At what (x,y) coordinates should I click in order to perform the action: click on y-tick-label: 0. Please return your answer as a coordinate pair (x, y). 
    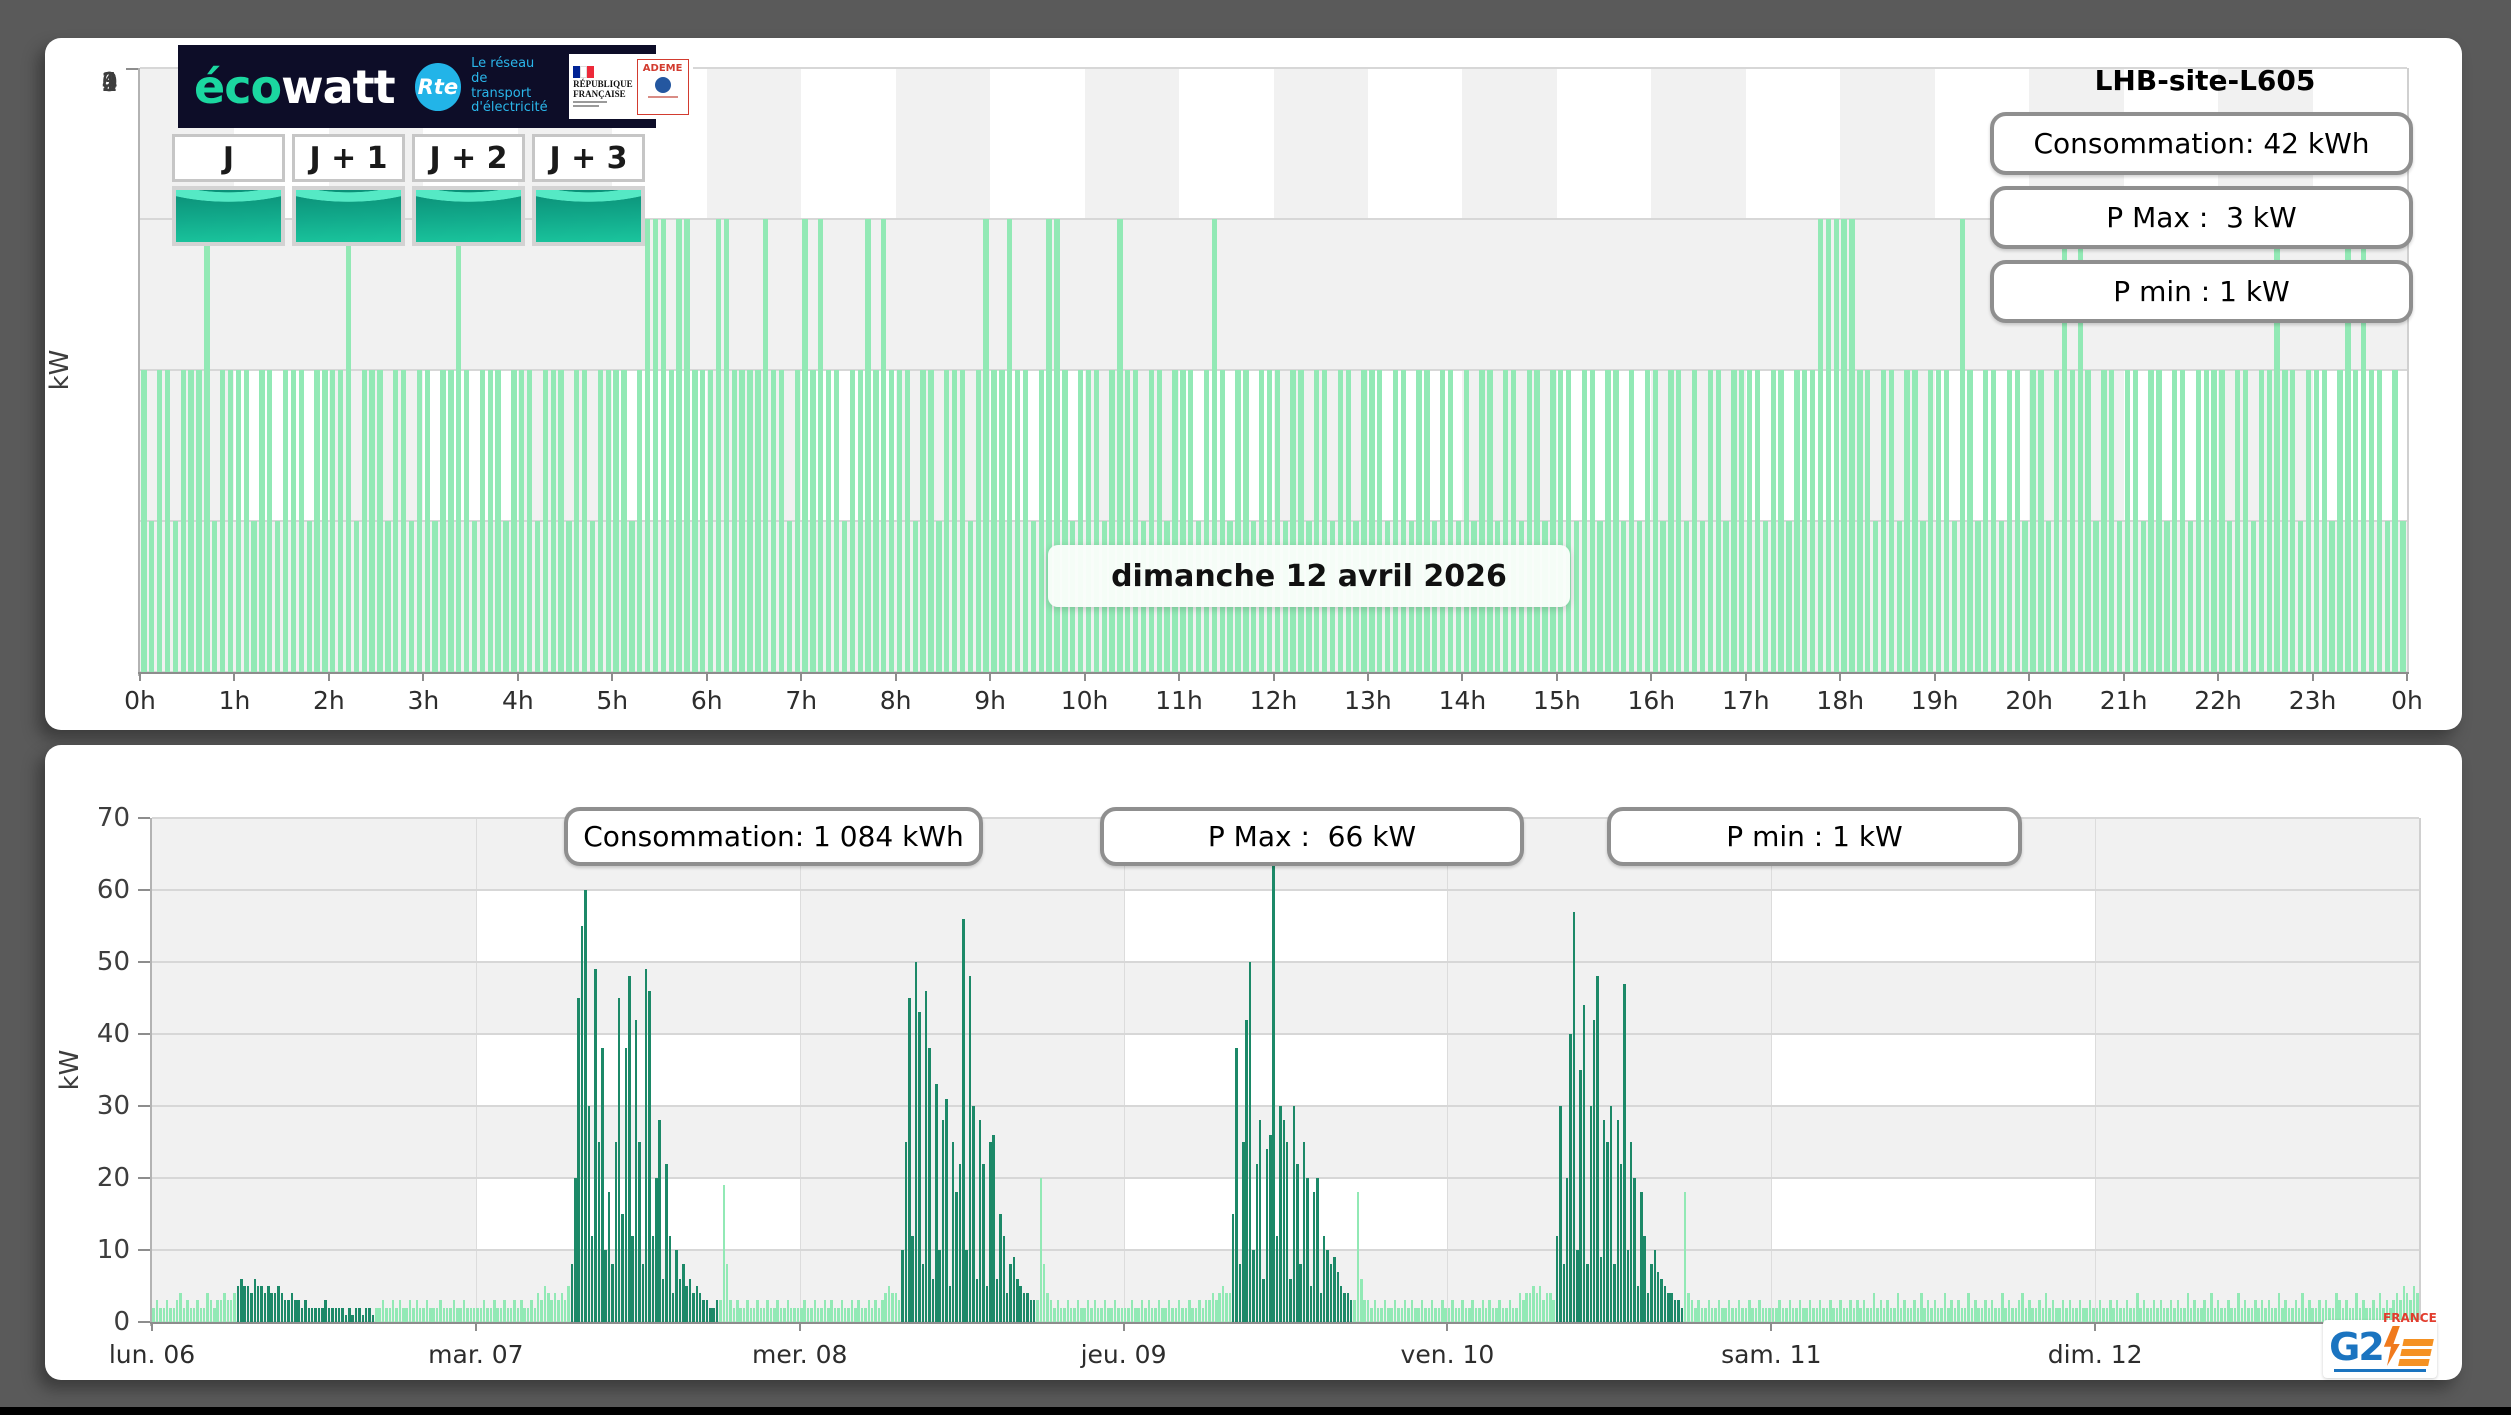
    Looking at the image, I should click on (121, 1322).